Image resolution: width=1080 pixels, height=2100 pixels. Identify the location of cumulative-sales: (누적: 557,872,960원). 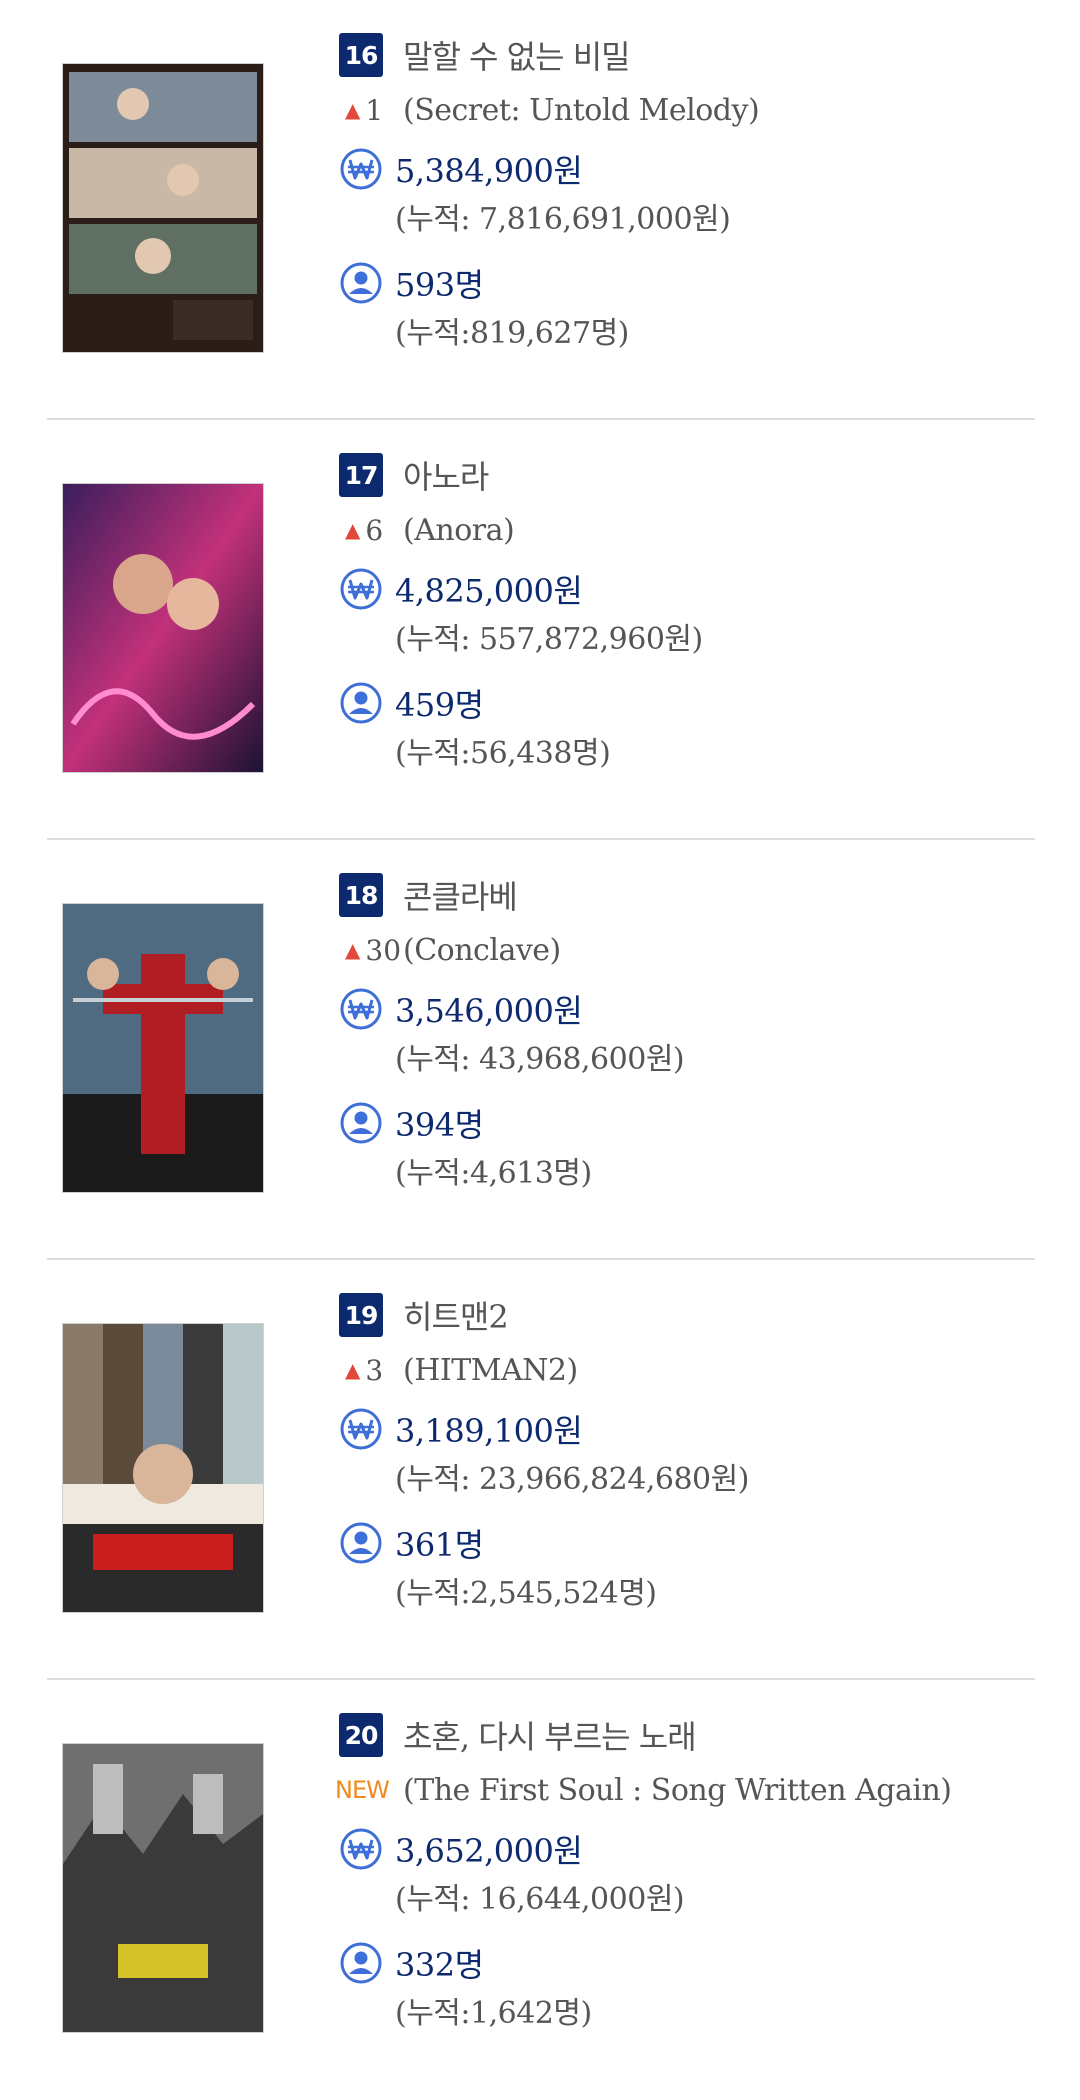
(549, 639).